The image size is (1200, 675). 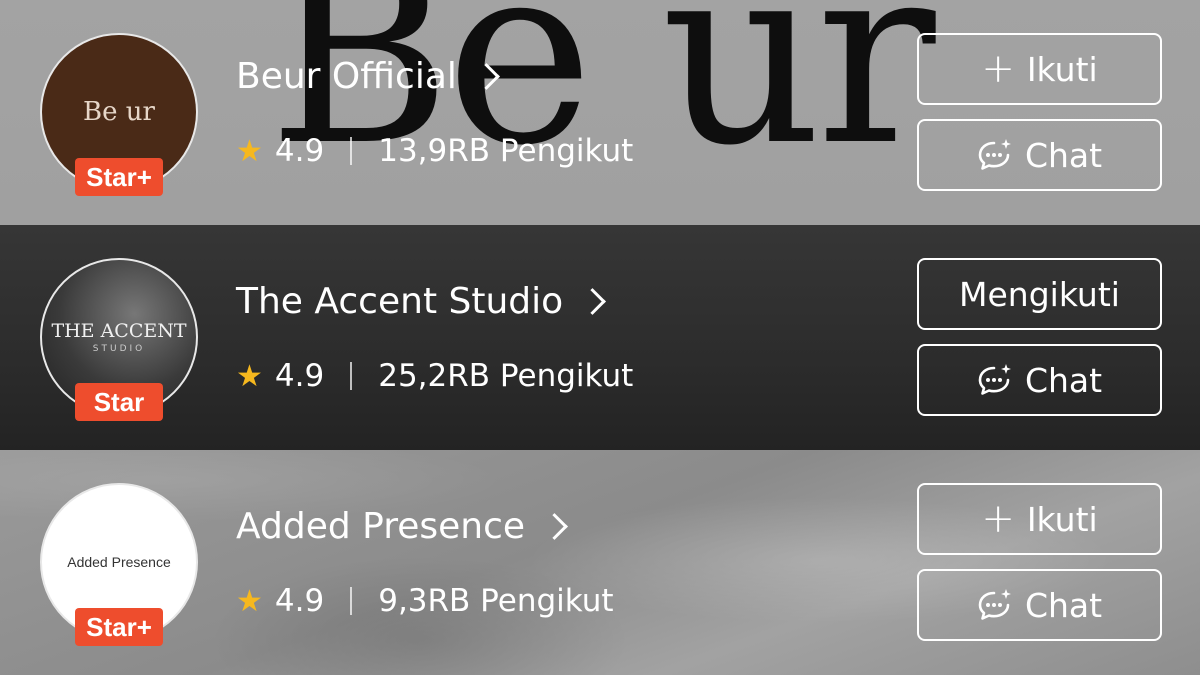 I want to click on shop-logo-subtext: STUDIO, so click(x=119, y=349).